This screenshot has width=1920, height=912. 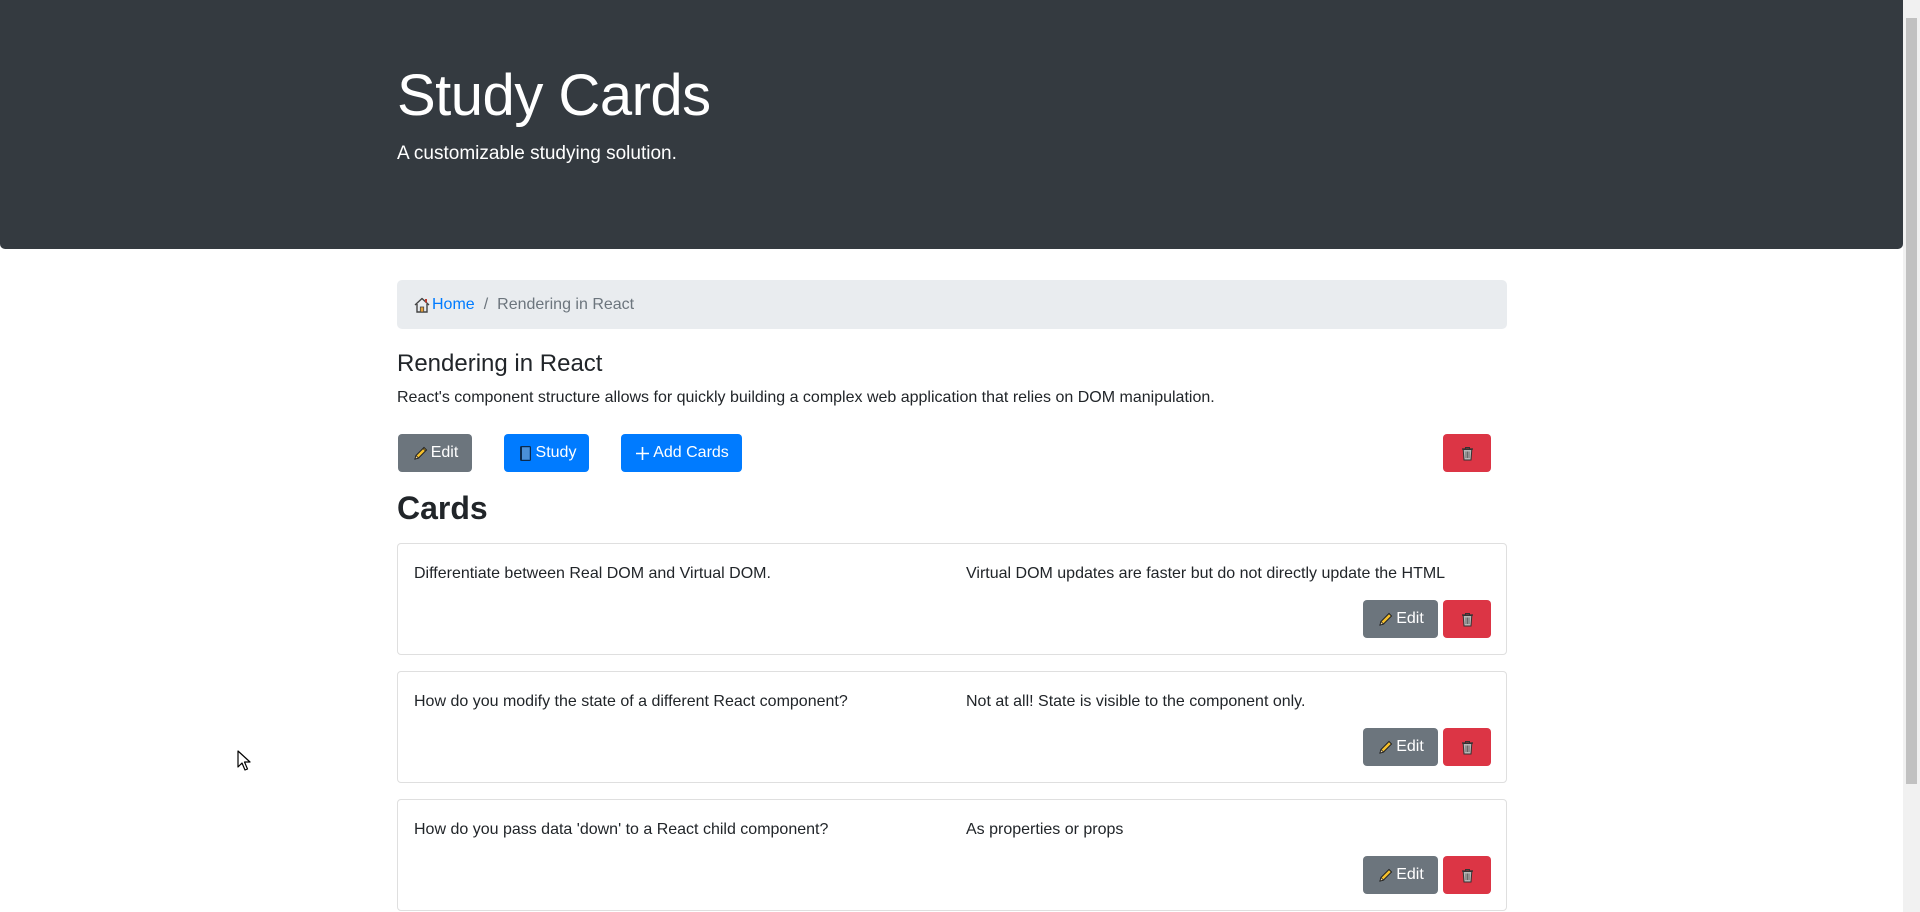 What do you see at coordinates (453, 304) in the screenshot?
I see `breadcrumb-home-label: Home` at bounding box center [453, 304].